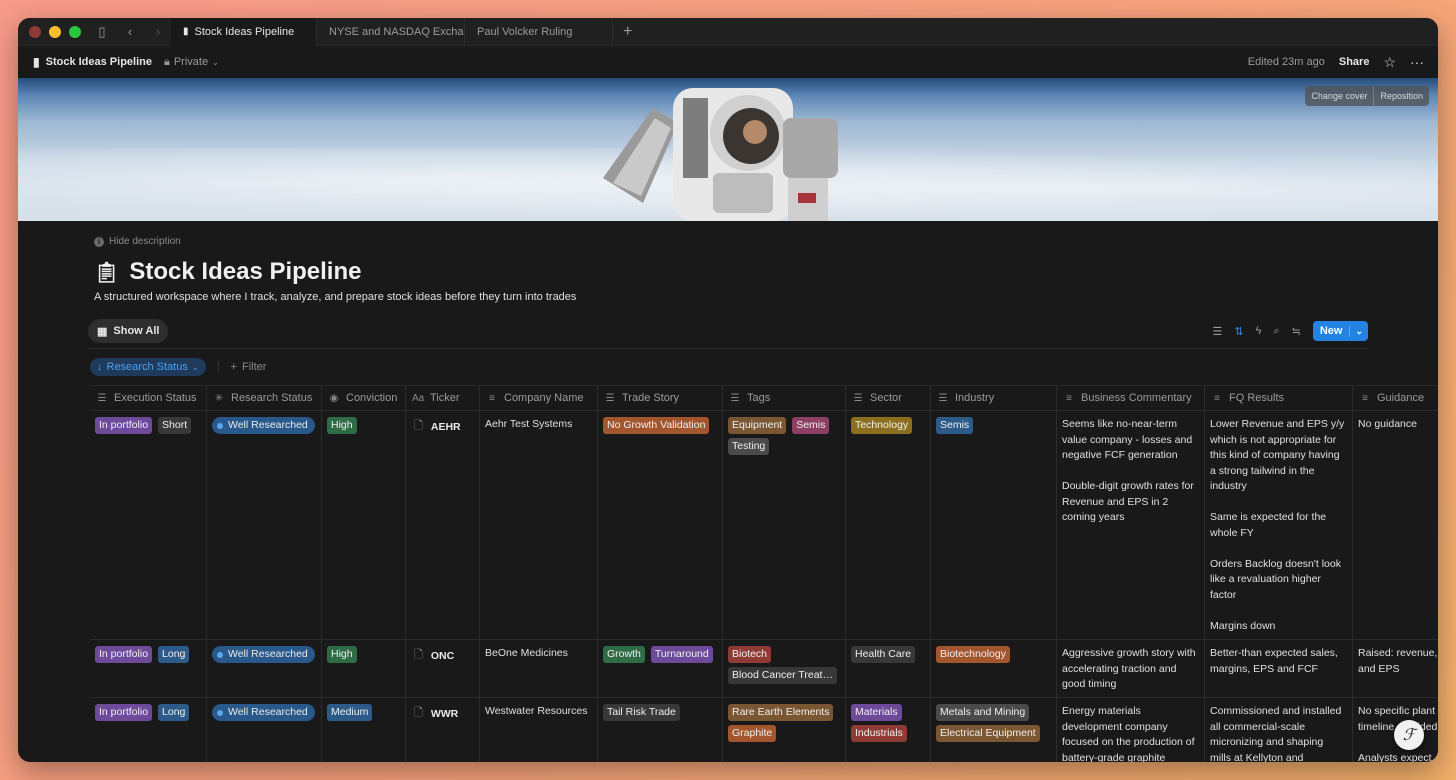  Describe the element at coordinates (1218, 331) in the screenshot. I see `filter-icon: ☰` at that location.